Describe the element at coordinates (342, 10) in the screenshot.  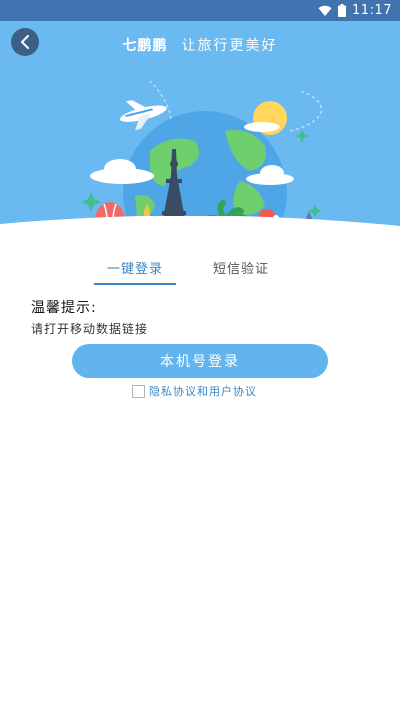
I see `battery-icon` at that location.